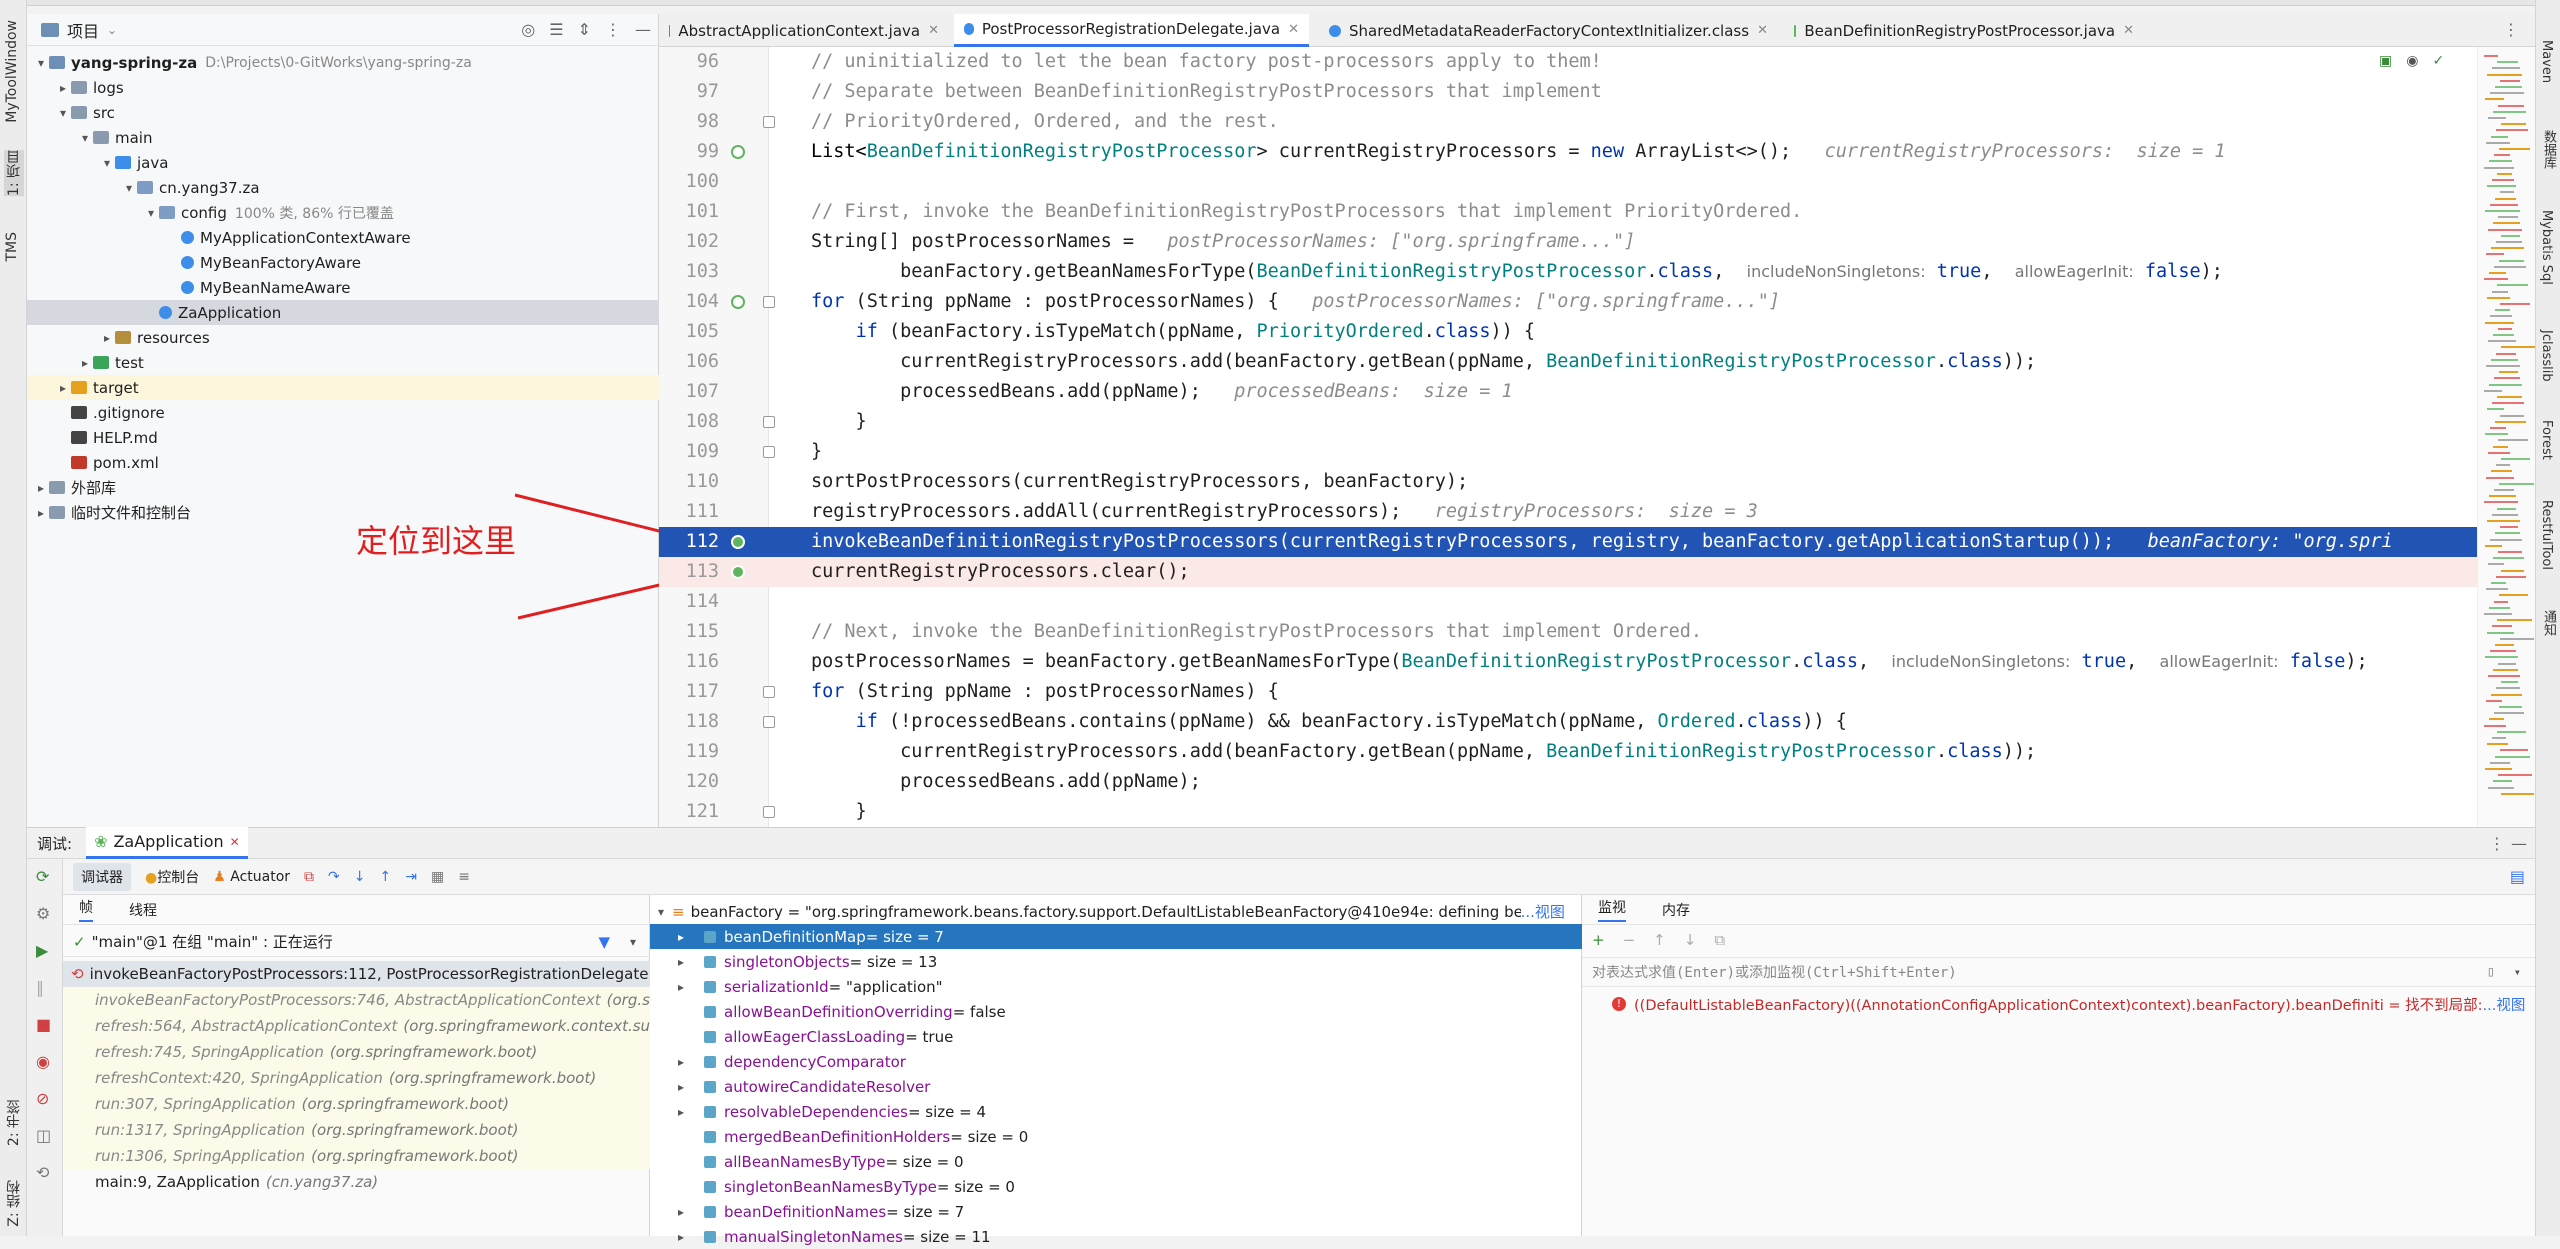 Image resolution: width=2560 pixels, height=1249 pixels. I want to click on variable-row: mergedBeanDefinitionHolders = size = 0, so click(1116, 1136).